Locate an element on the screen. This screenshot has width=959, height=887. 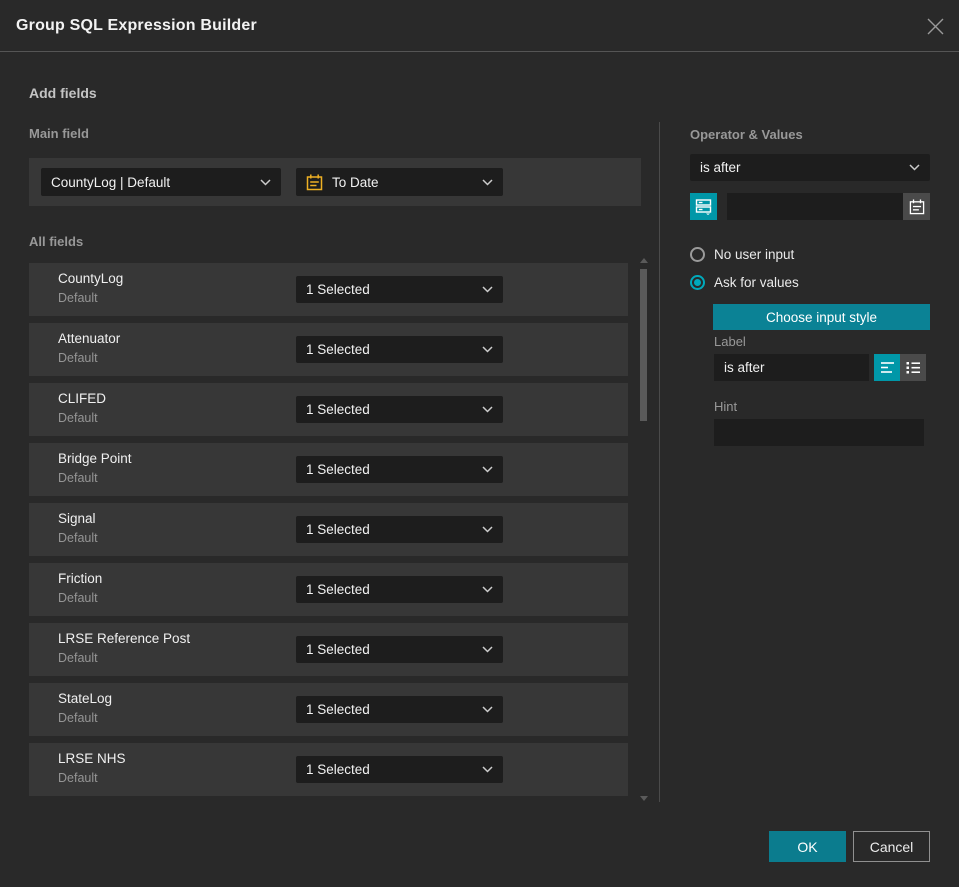
hint-input is located at coordinates (819, 432).